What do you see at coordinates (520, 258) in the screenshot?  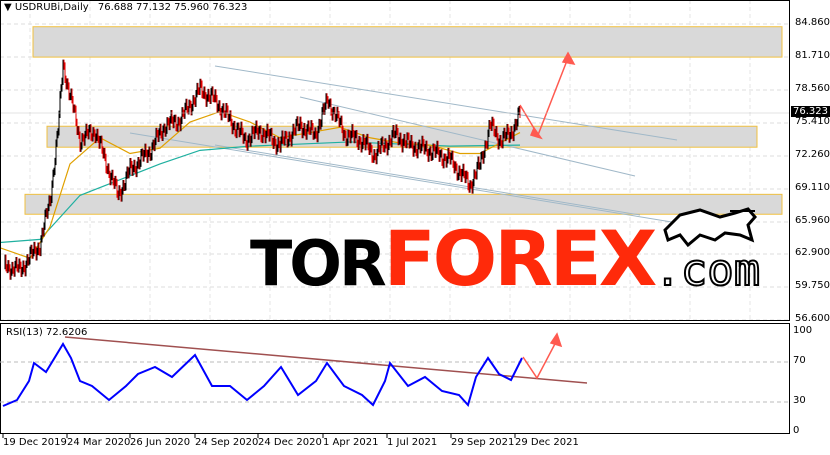 I see `logo-forex: FOREX` at bounding box center [520, 258].